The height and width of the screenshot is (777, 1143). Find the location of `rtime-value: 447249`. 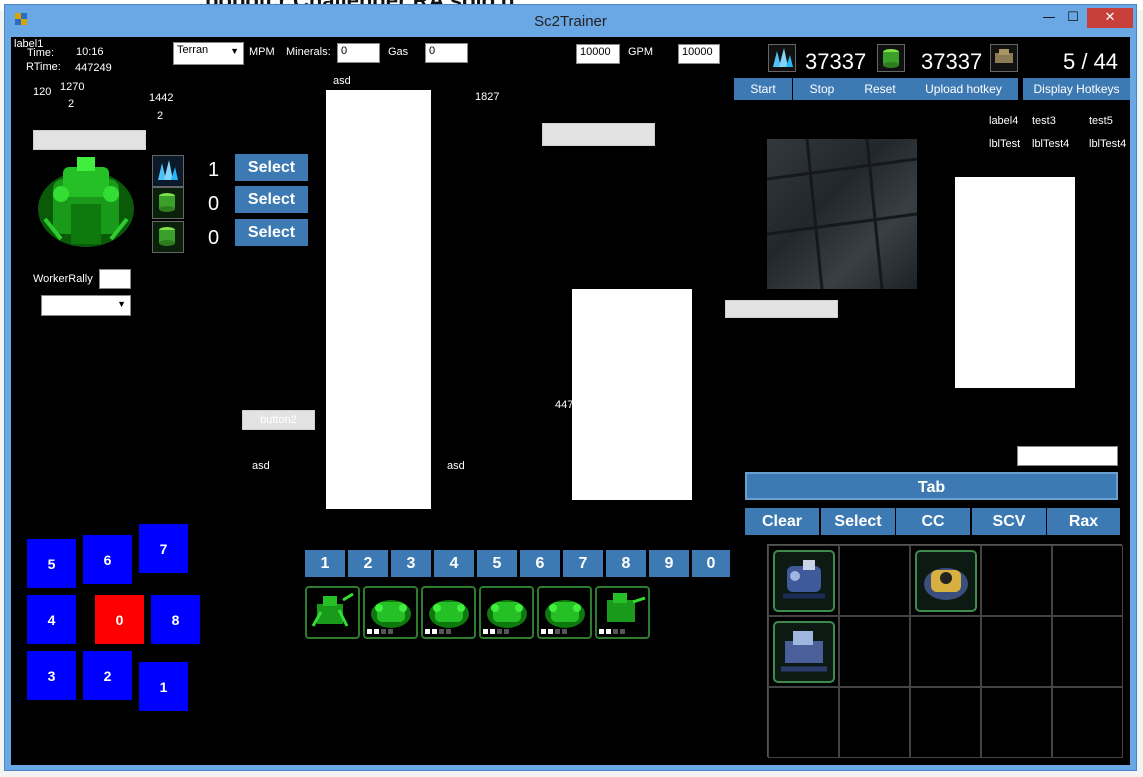

rtime-value: 447249 is located at coordinates (93, 68).